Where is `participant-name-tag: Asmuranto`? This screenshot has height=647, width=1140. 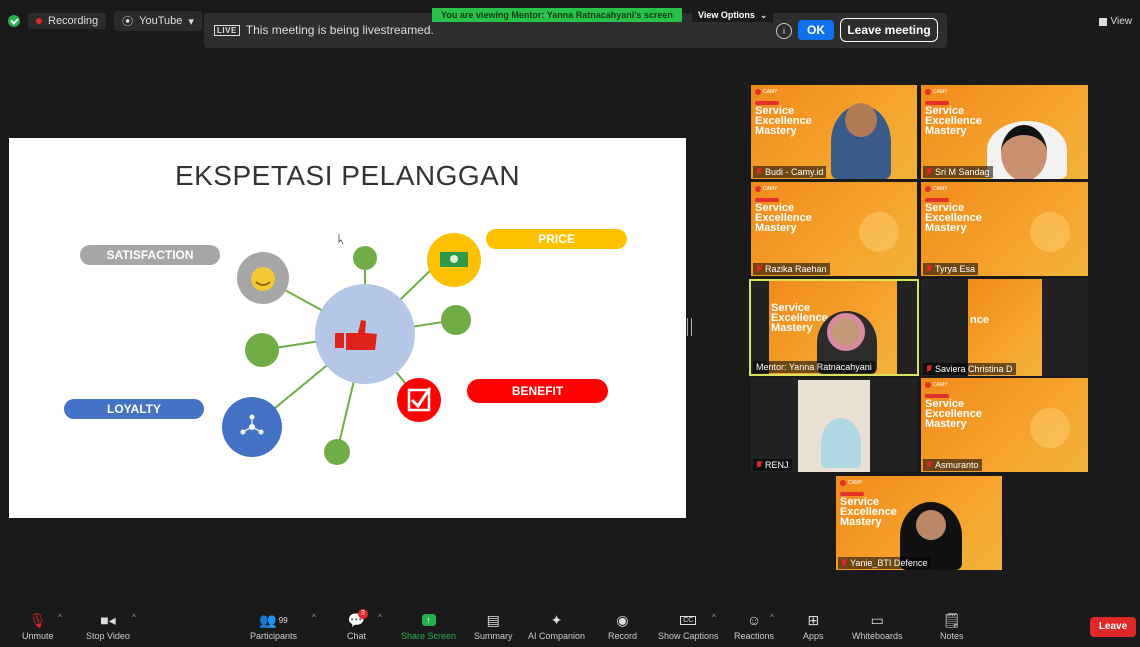 participant-name-tag: Asmuranto is located at coordinates (952, 465).